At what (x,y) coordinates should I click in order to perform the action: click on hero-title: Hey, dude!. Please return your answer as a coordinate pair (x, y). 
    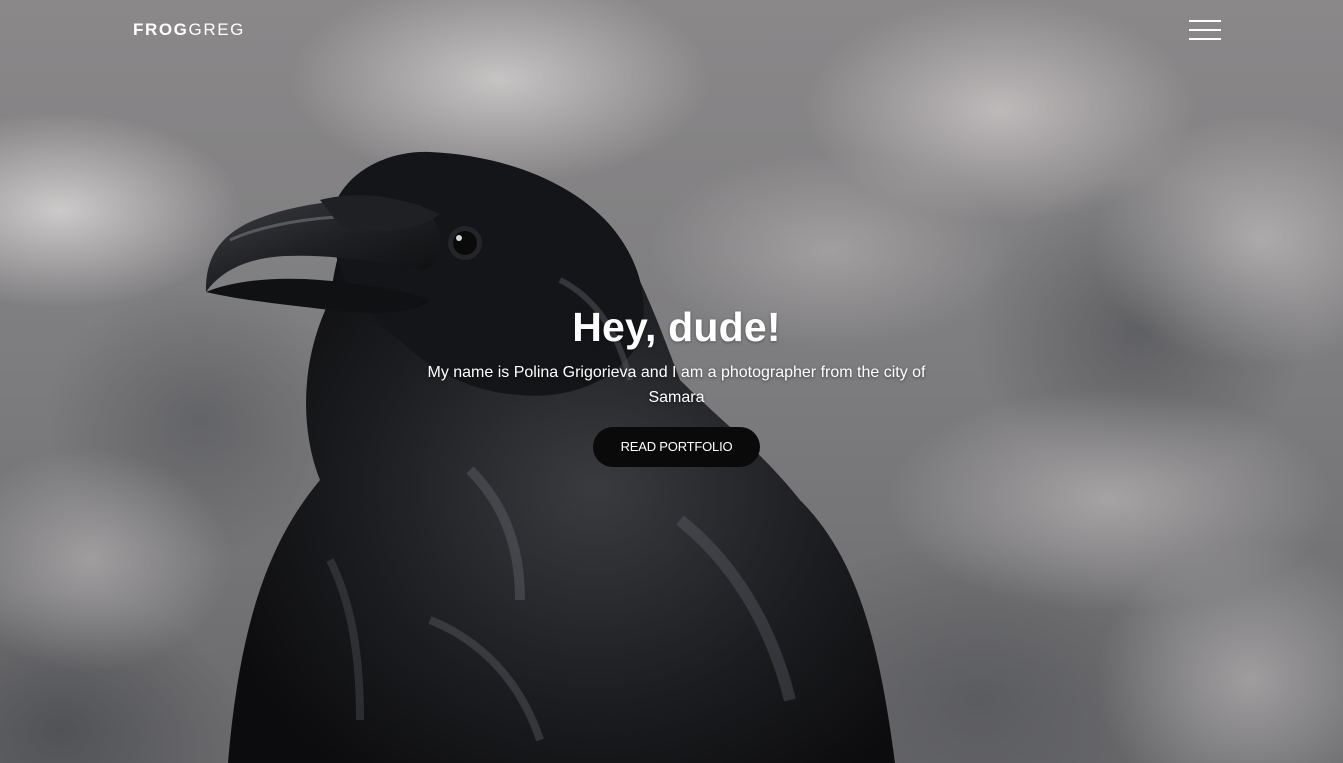
    Looking at the image, I should click on (676, 327).